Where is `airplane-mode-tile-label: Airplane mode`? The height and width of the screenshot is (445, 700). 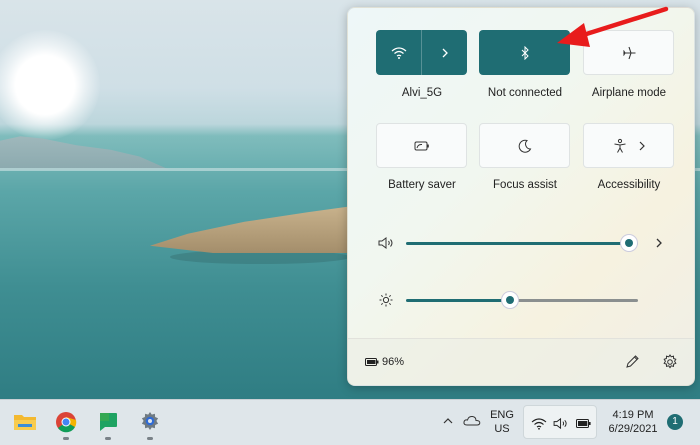
airplane-mode-tile-label: Airplane mode is located at coordinates (629, 93).